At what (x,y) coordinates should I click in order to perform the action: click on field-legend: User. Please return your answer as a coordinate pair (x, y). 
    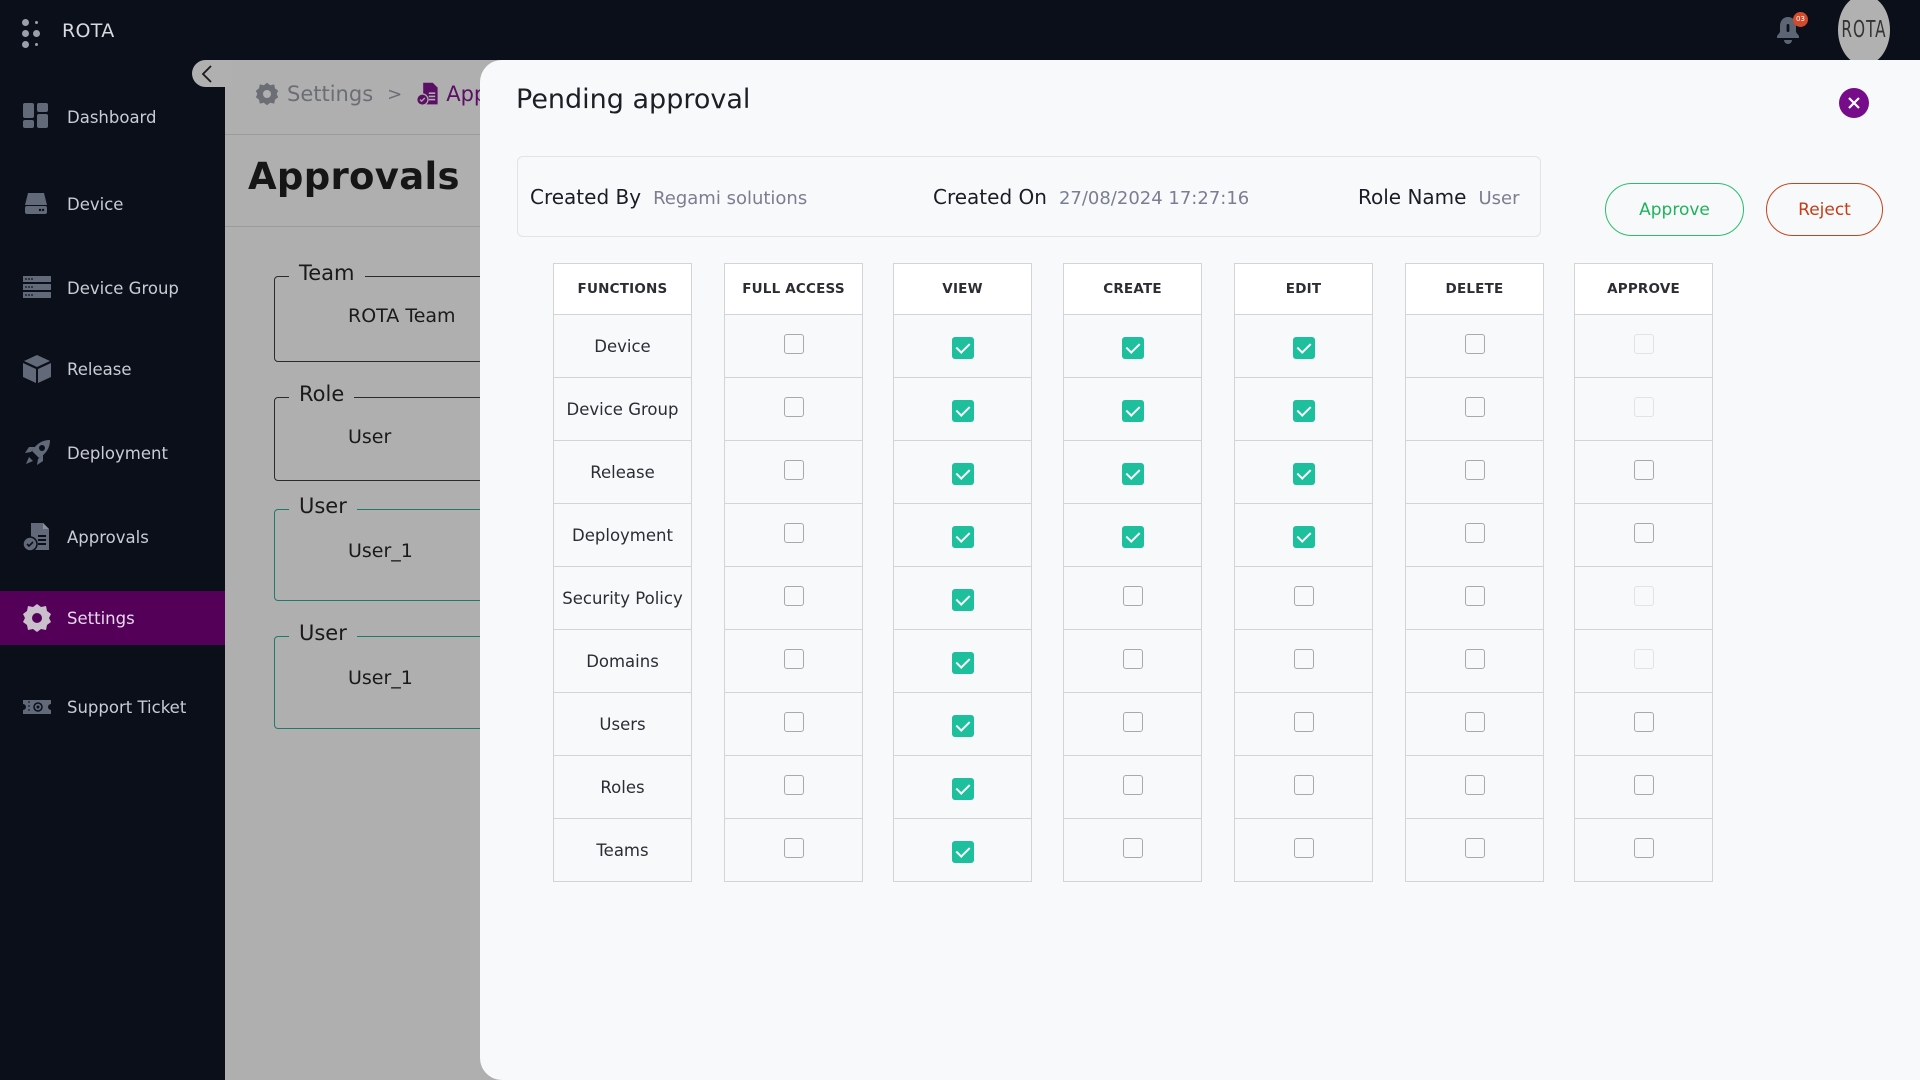
    Looking at the image, I should click on (323, 633).